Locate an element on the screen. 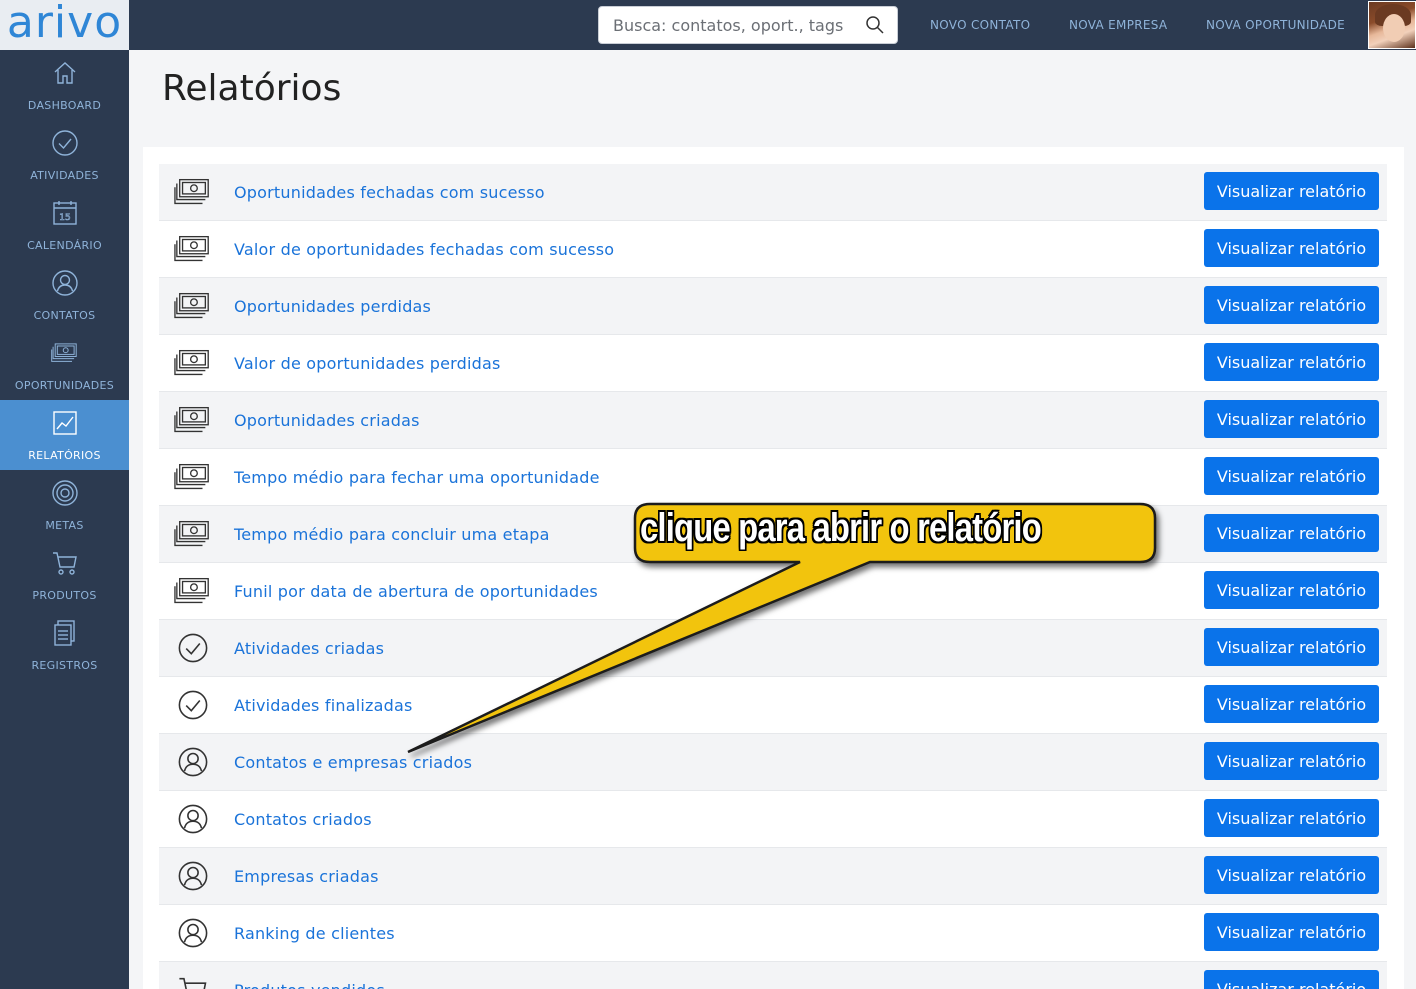 The width and height of the screenshot is (1416, 989). sidebar-item-label: CALENDÁRIO is located at coordinates (64, 245).